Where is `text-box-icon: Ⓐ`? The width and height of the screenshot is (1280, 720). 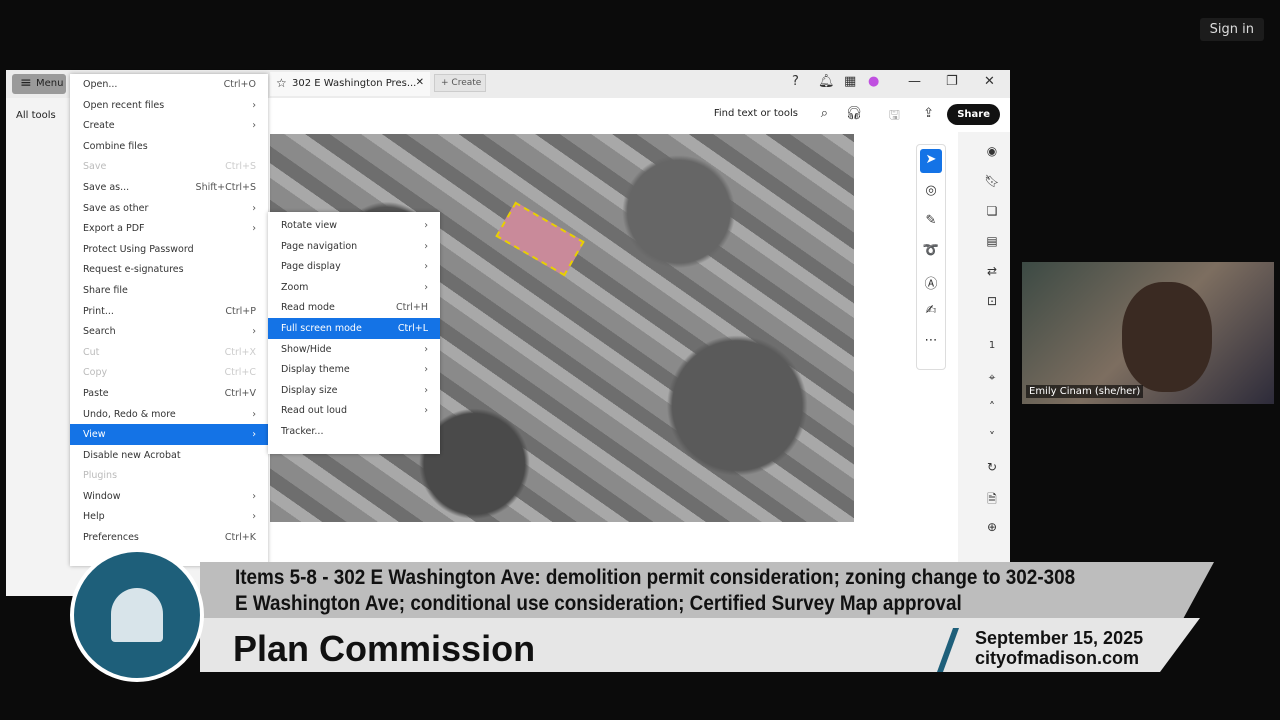 text-box-icon: Ⓐ is located at coordinates (931, 282).